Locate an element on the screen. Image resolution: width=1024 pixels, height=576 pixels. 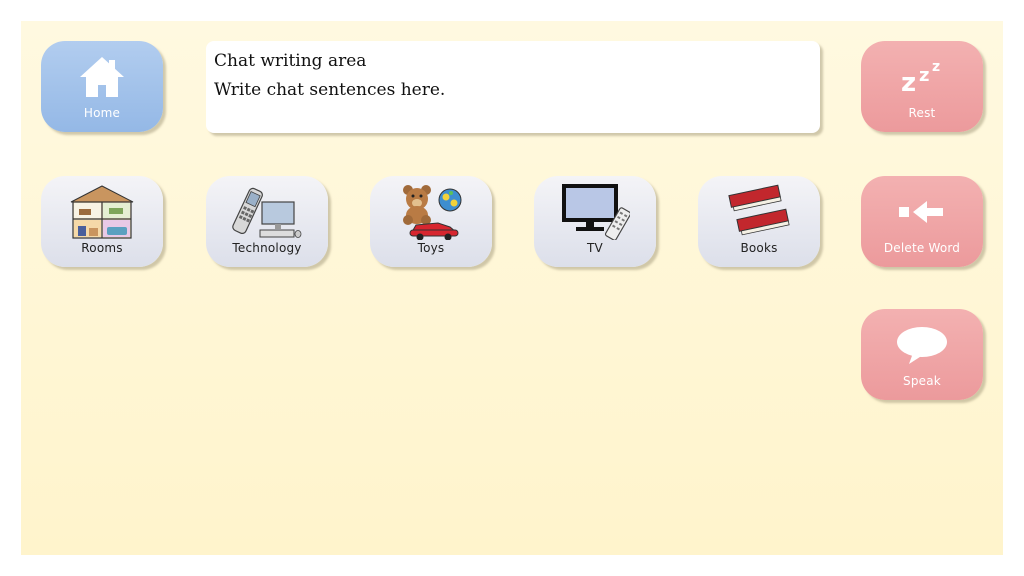
home-button: Home is located at coordinates (102, 86).